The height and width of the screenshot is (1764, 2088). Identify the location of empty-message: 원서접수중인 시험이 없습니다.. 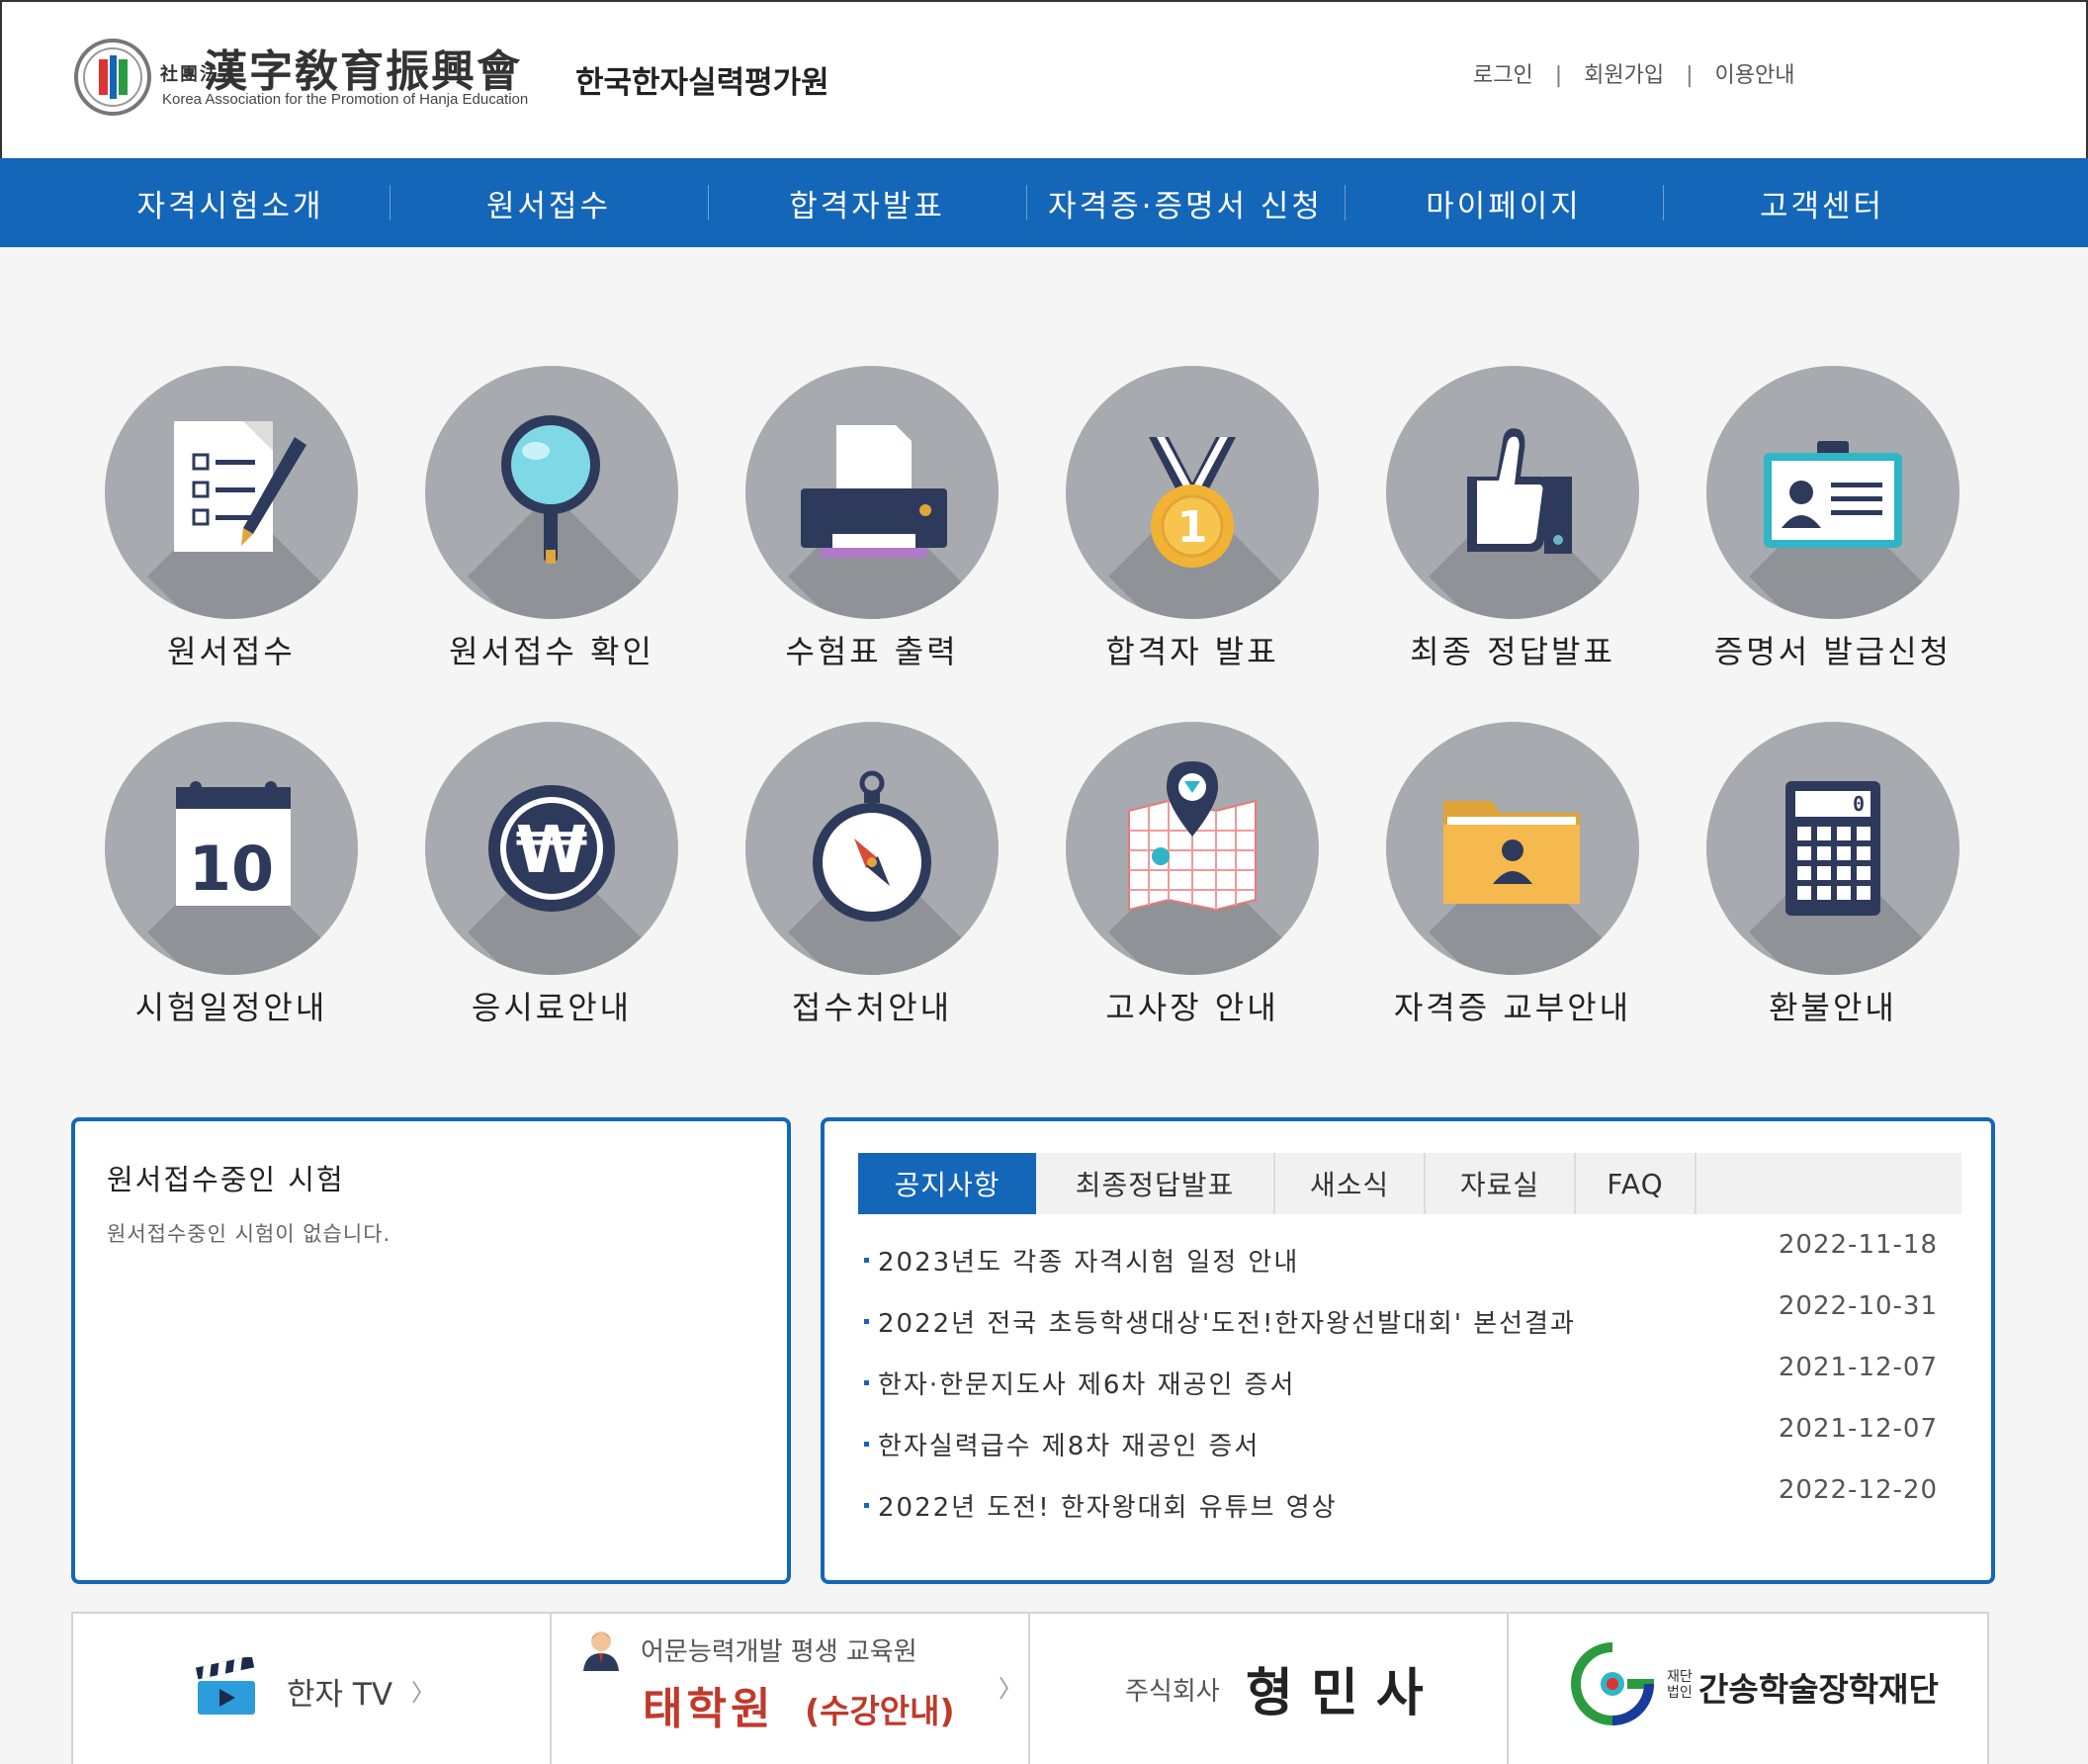
(250, 1234).